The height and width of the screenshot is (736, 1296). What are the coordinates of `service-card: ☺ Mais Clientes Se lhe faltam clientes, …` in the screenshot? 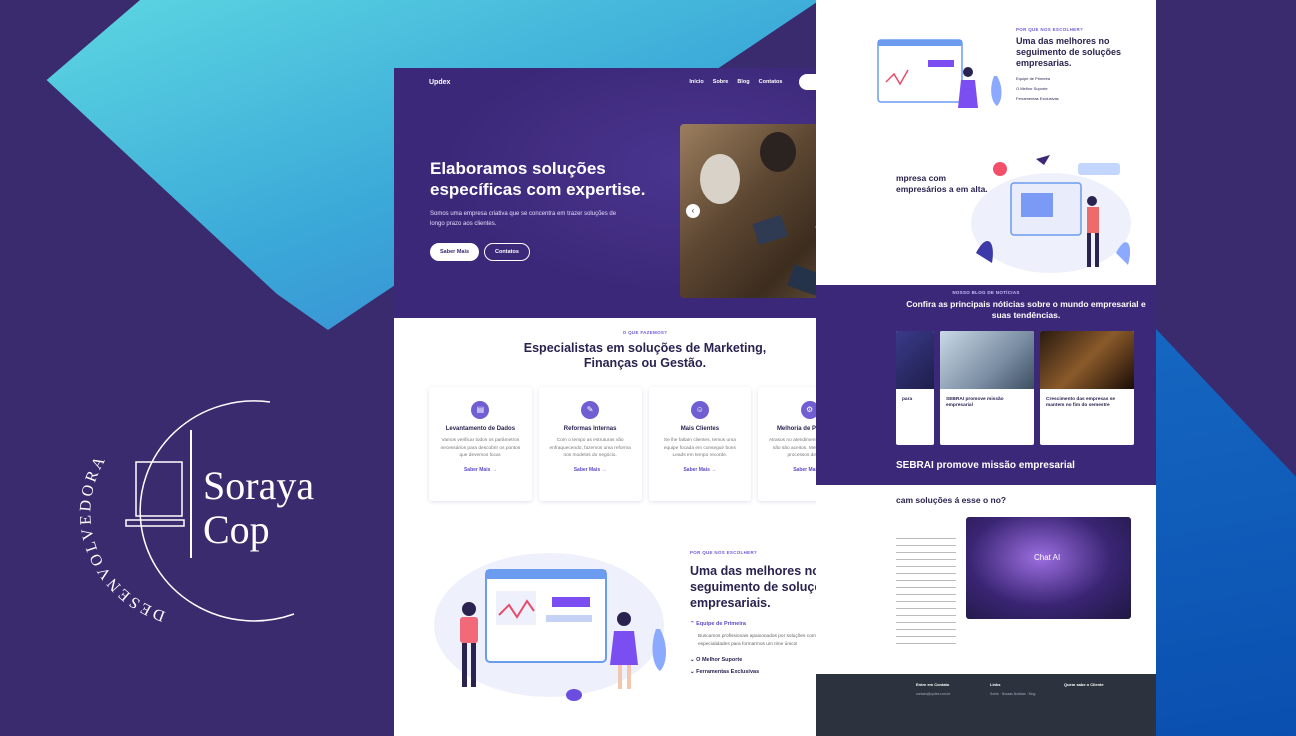 It's located at (700, 444).